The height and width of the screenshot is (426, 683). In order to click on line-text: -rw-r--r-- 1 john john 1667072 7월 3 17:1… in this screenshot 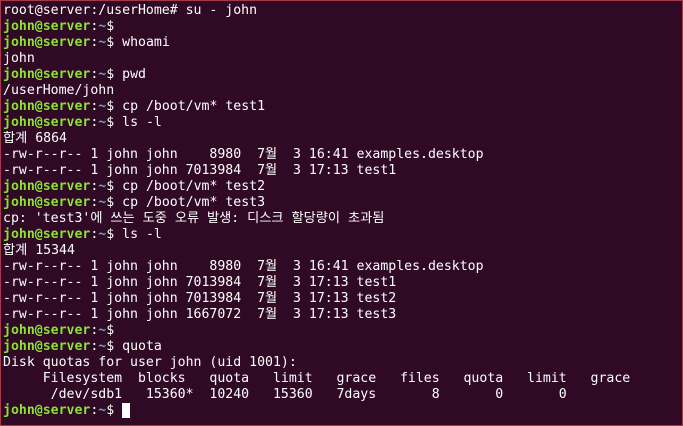, I will do `click(200, 314)`.